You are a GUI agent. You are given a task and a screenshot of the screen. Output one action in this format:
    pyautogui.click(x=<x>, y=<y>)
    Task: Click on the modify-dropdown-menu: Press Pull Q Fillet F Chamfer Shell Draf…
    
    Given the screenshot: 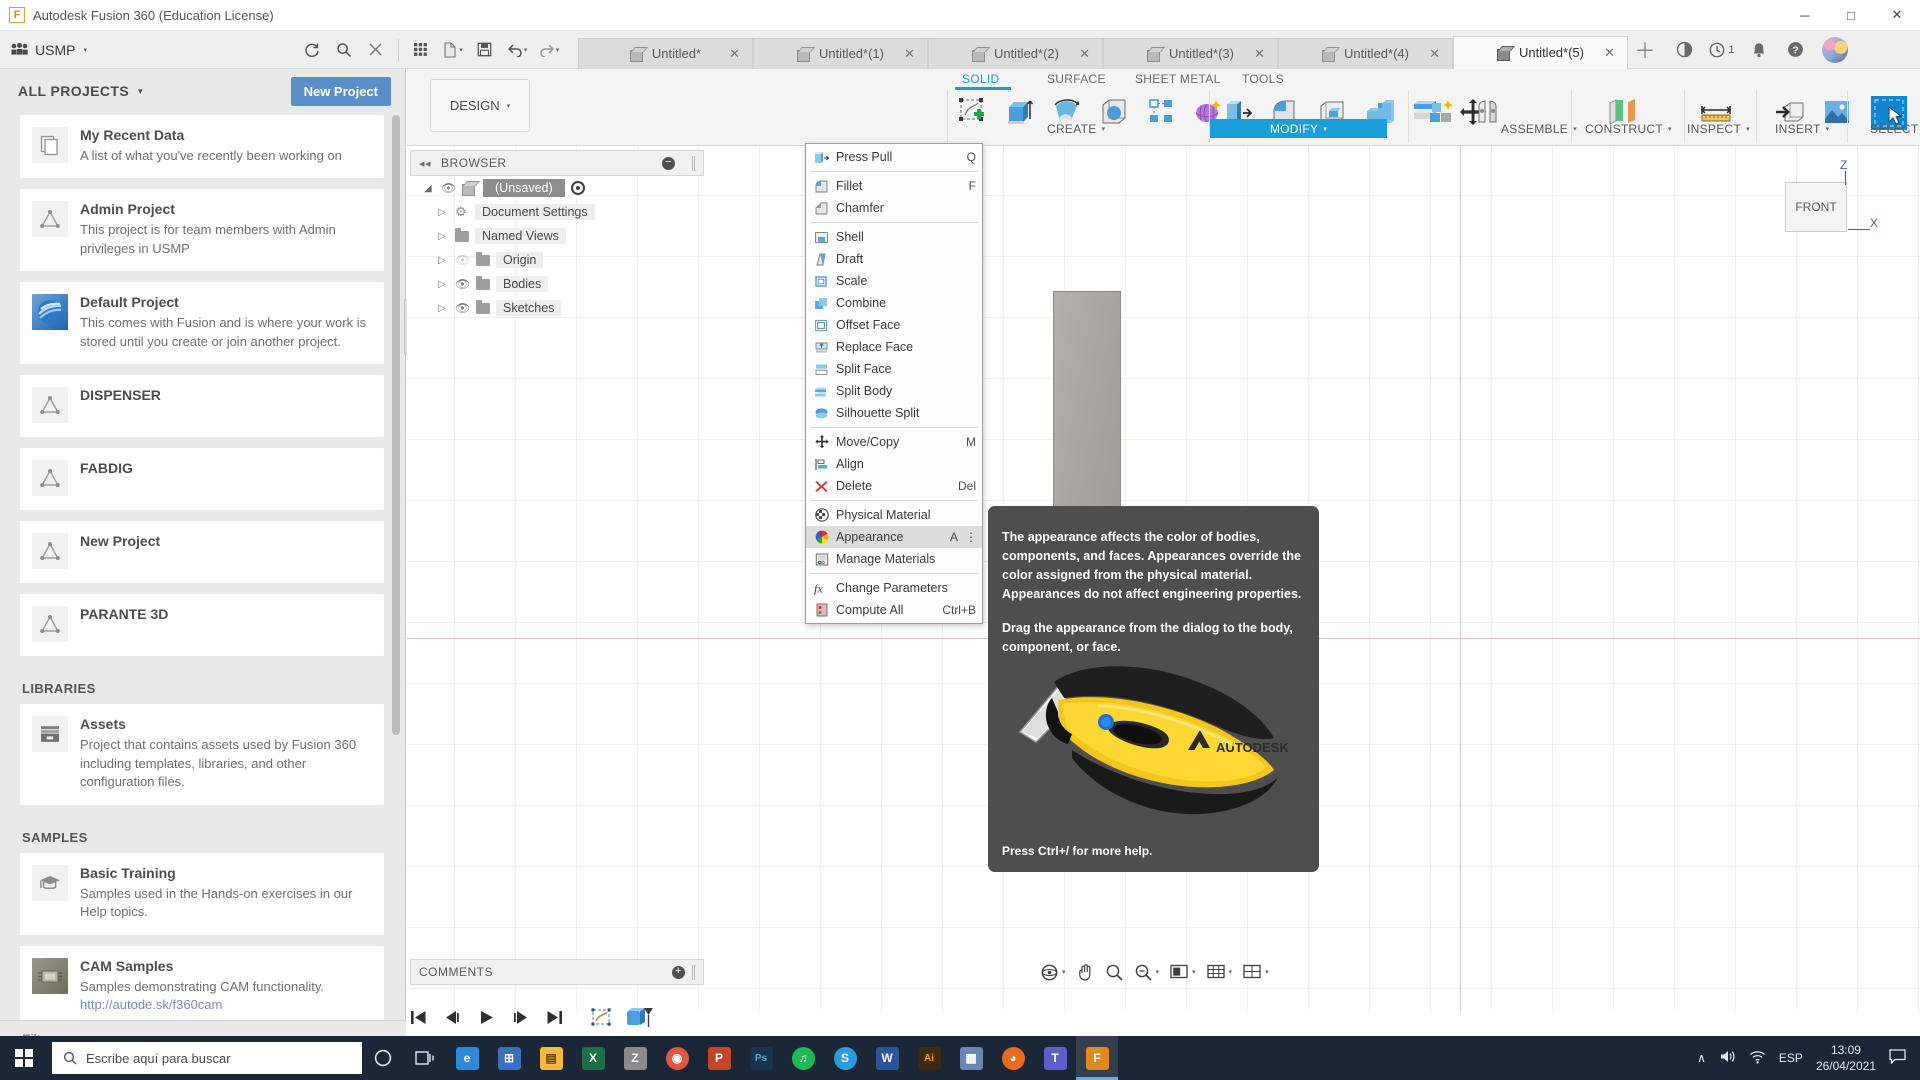 What is the action you would take?
    pyautogui.click(x=894, y=383)
    